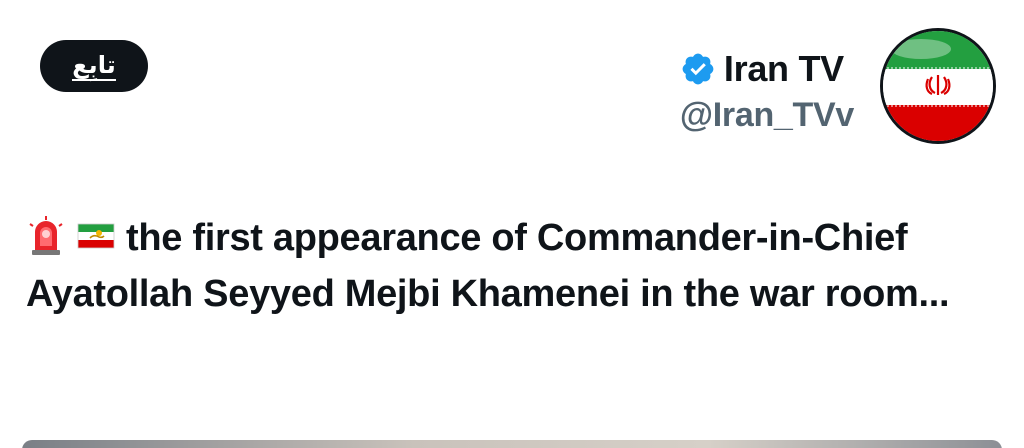  I want to click on display-name-row: Iran TV, so click(762, 69).